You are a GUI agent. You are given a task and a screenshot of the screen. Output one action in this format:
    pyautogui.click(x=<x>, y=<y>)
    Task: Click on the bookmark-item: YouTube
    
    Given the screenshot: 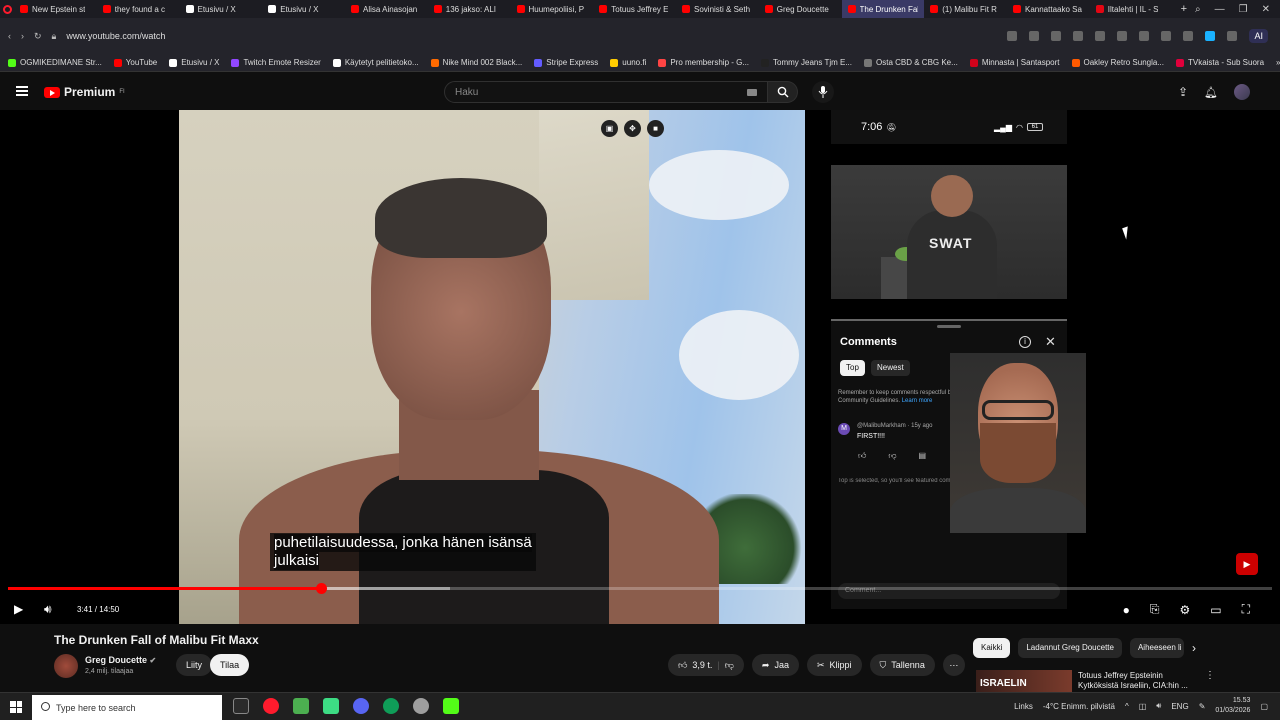 What is the action you would take?
    pyautogui.click(x=135, y=62)
    